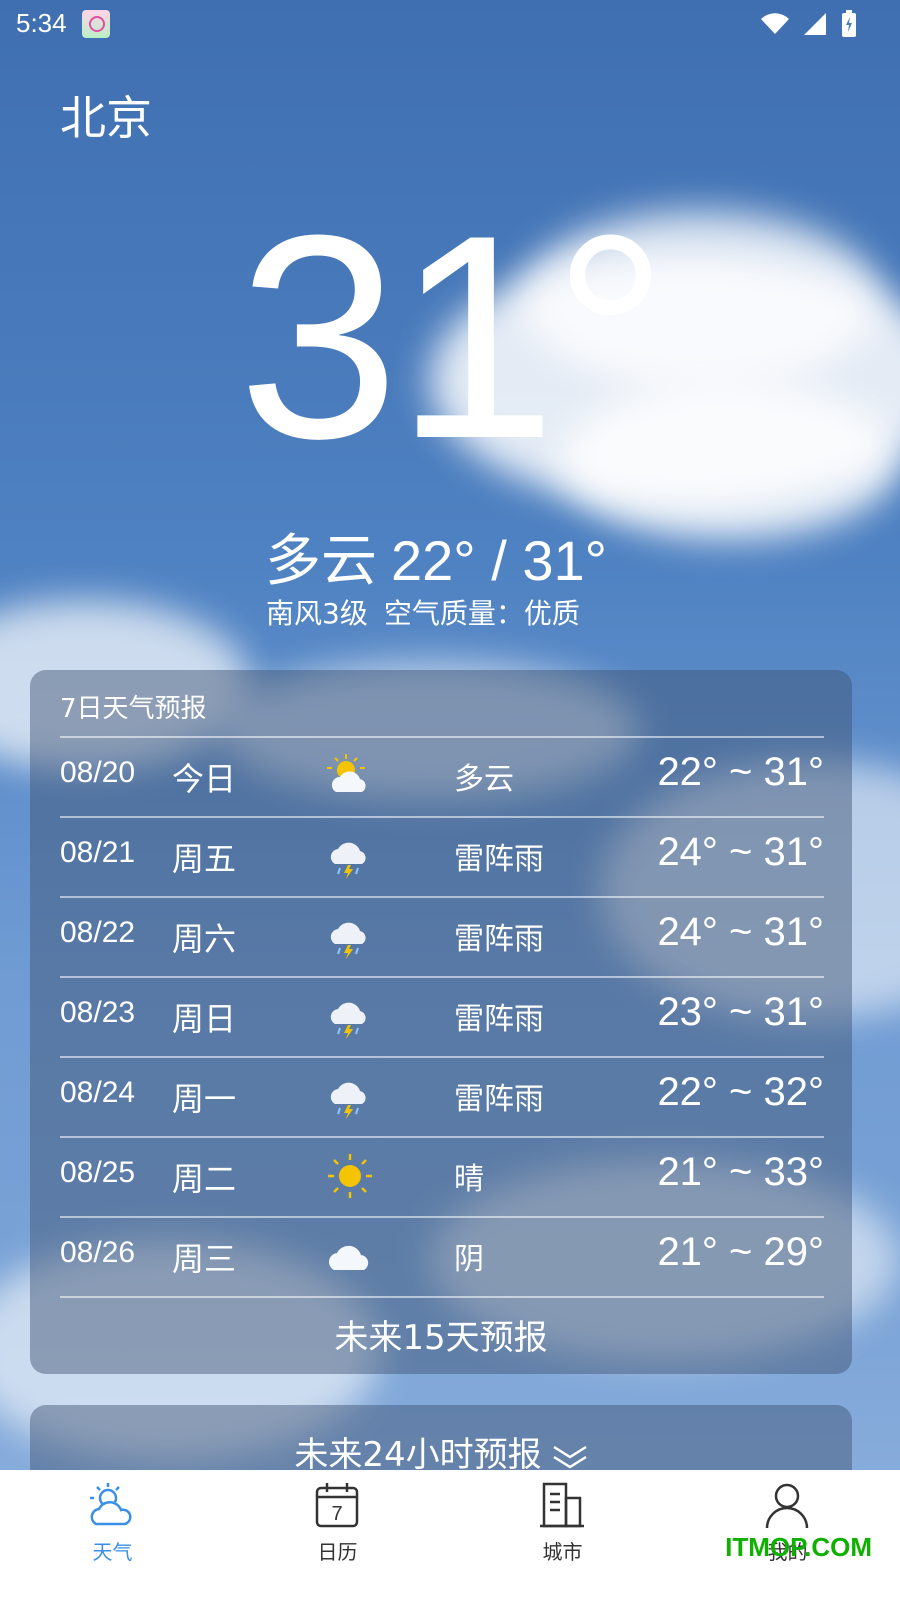 This screenshot has width=900, height=1600. I want to click on forecast-day: 周日, so click(204, 1019).